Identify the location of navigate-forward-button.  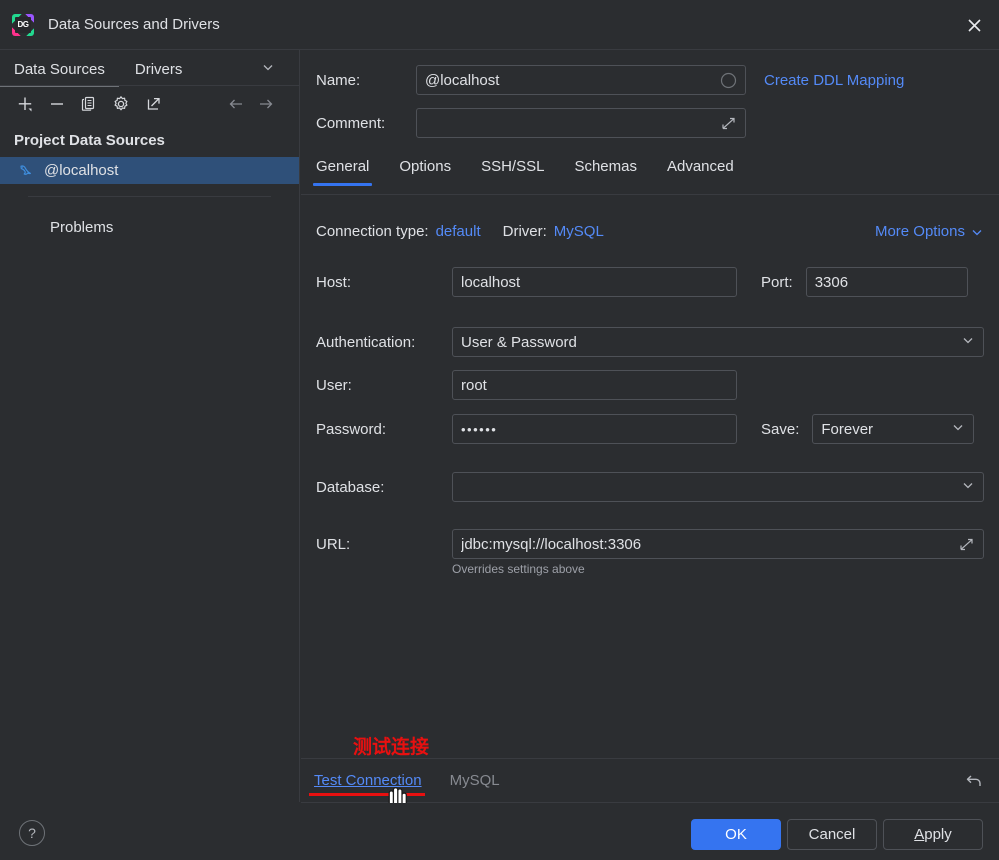
(266, 104).